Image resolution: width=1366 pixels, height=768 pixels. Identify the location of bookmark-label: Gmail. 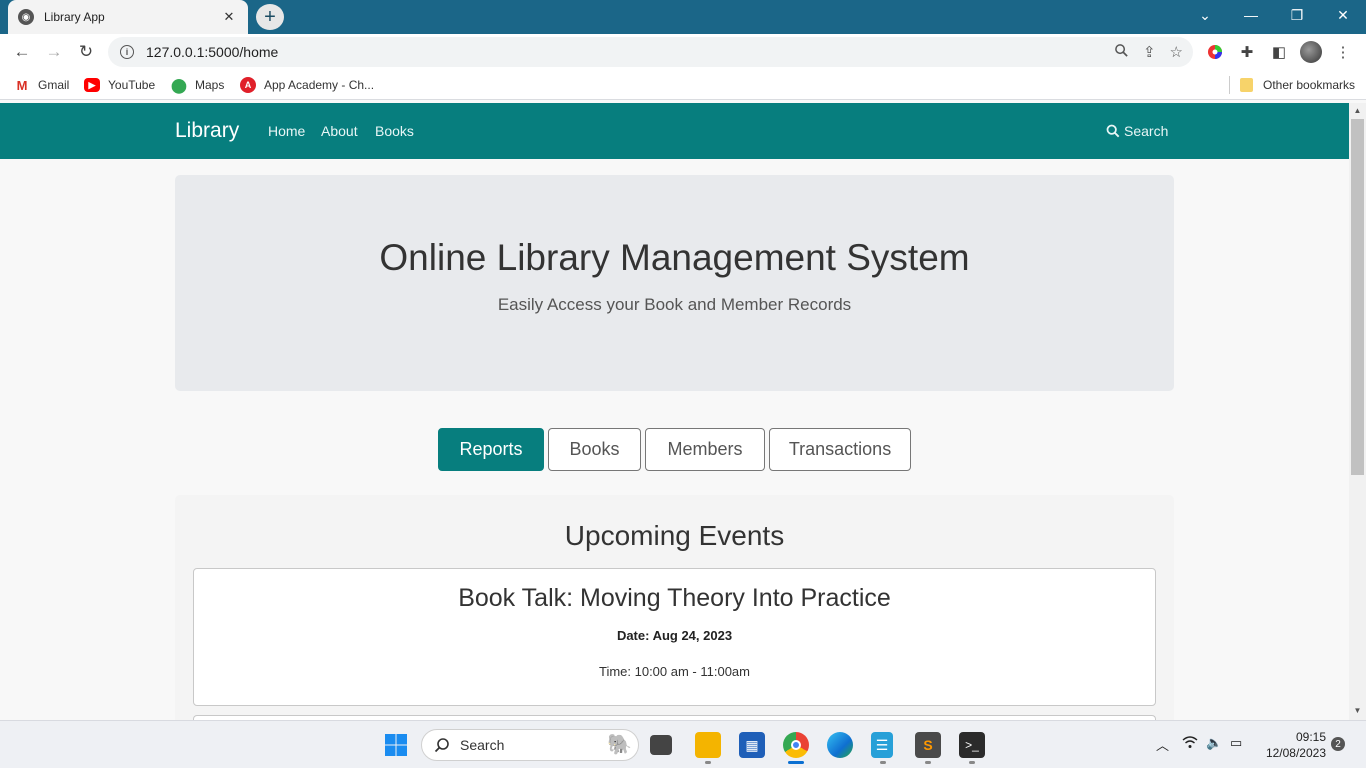
(54, 85).